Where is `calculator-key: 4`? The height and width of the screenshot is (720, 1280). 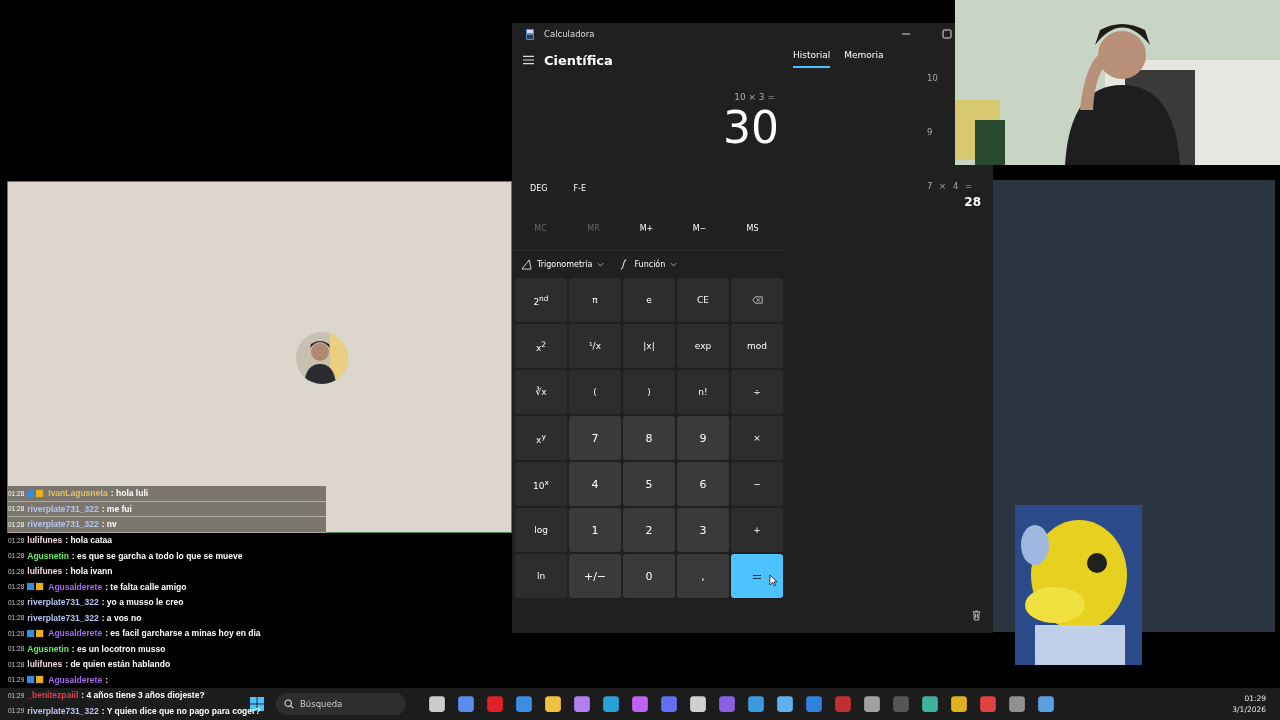 calculator-key: 4 is located at coordinates (595, 484).